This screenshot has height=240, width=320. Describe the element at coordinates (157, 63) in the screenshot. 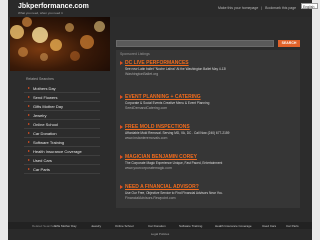

I see `listing-title-link: DC LIVE PERFORMANCES` at that location.